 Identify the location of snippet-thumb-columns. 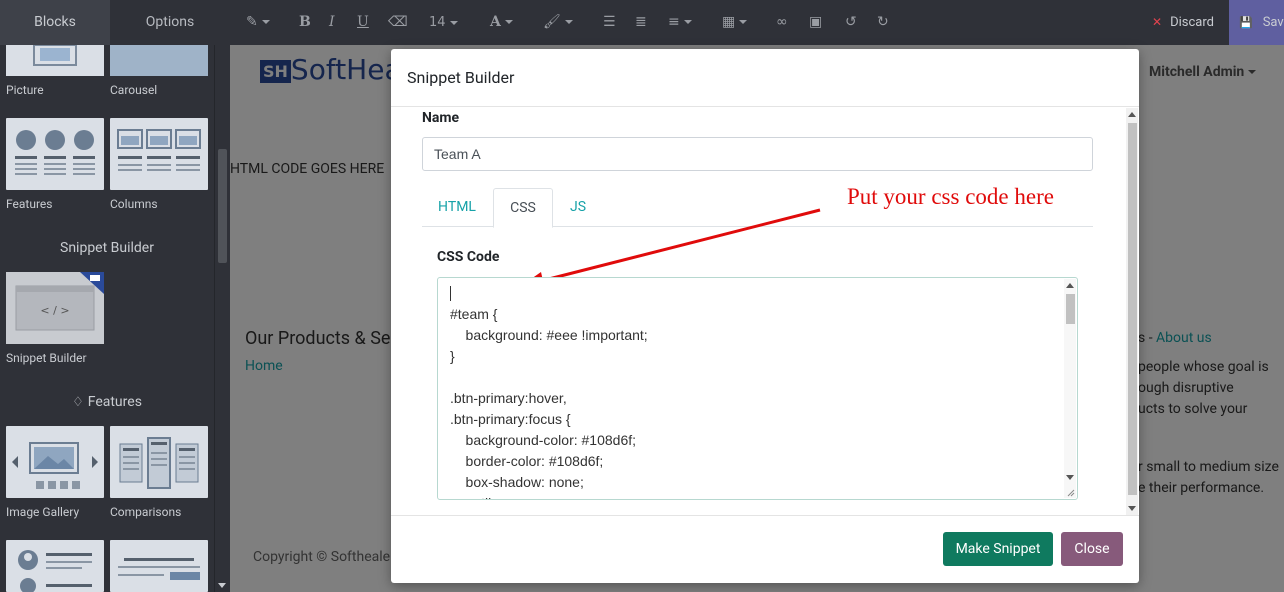
(159, 154).